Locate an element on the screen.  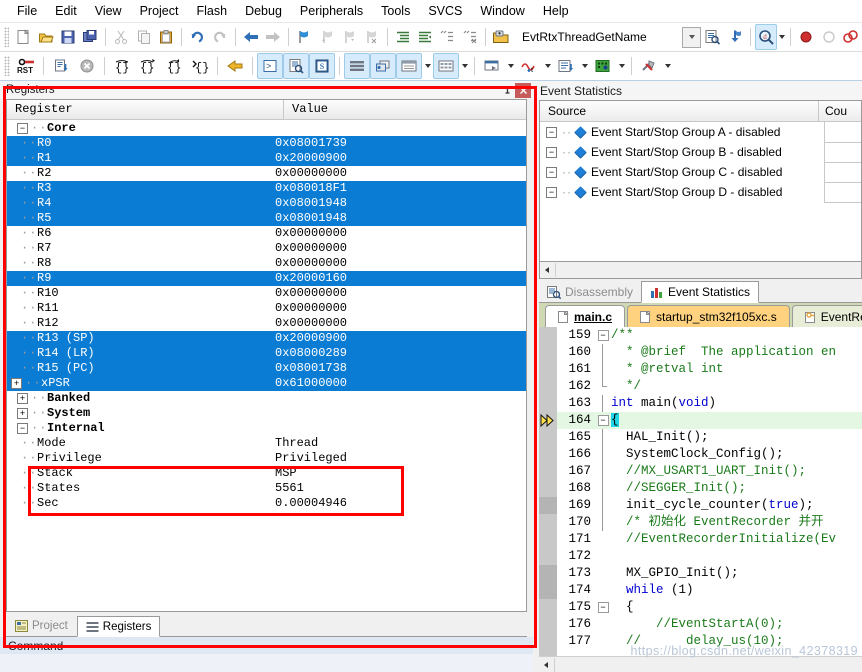
scroll-left-icon is located at coordinates (548, 270).